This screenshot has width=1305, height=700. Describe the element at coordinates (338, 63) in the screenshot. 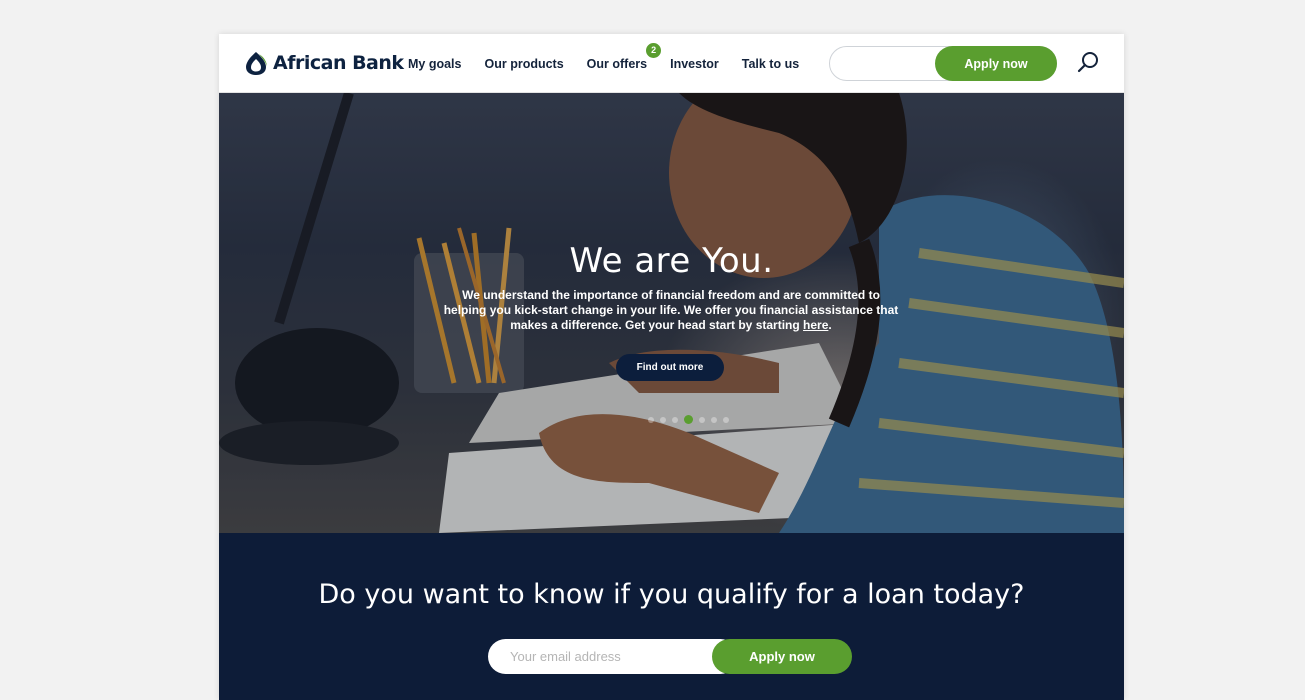

I see `logo-text: African Bank` at that location.